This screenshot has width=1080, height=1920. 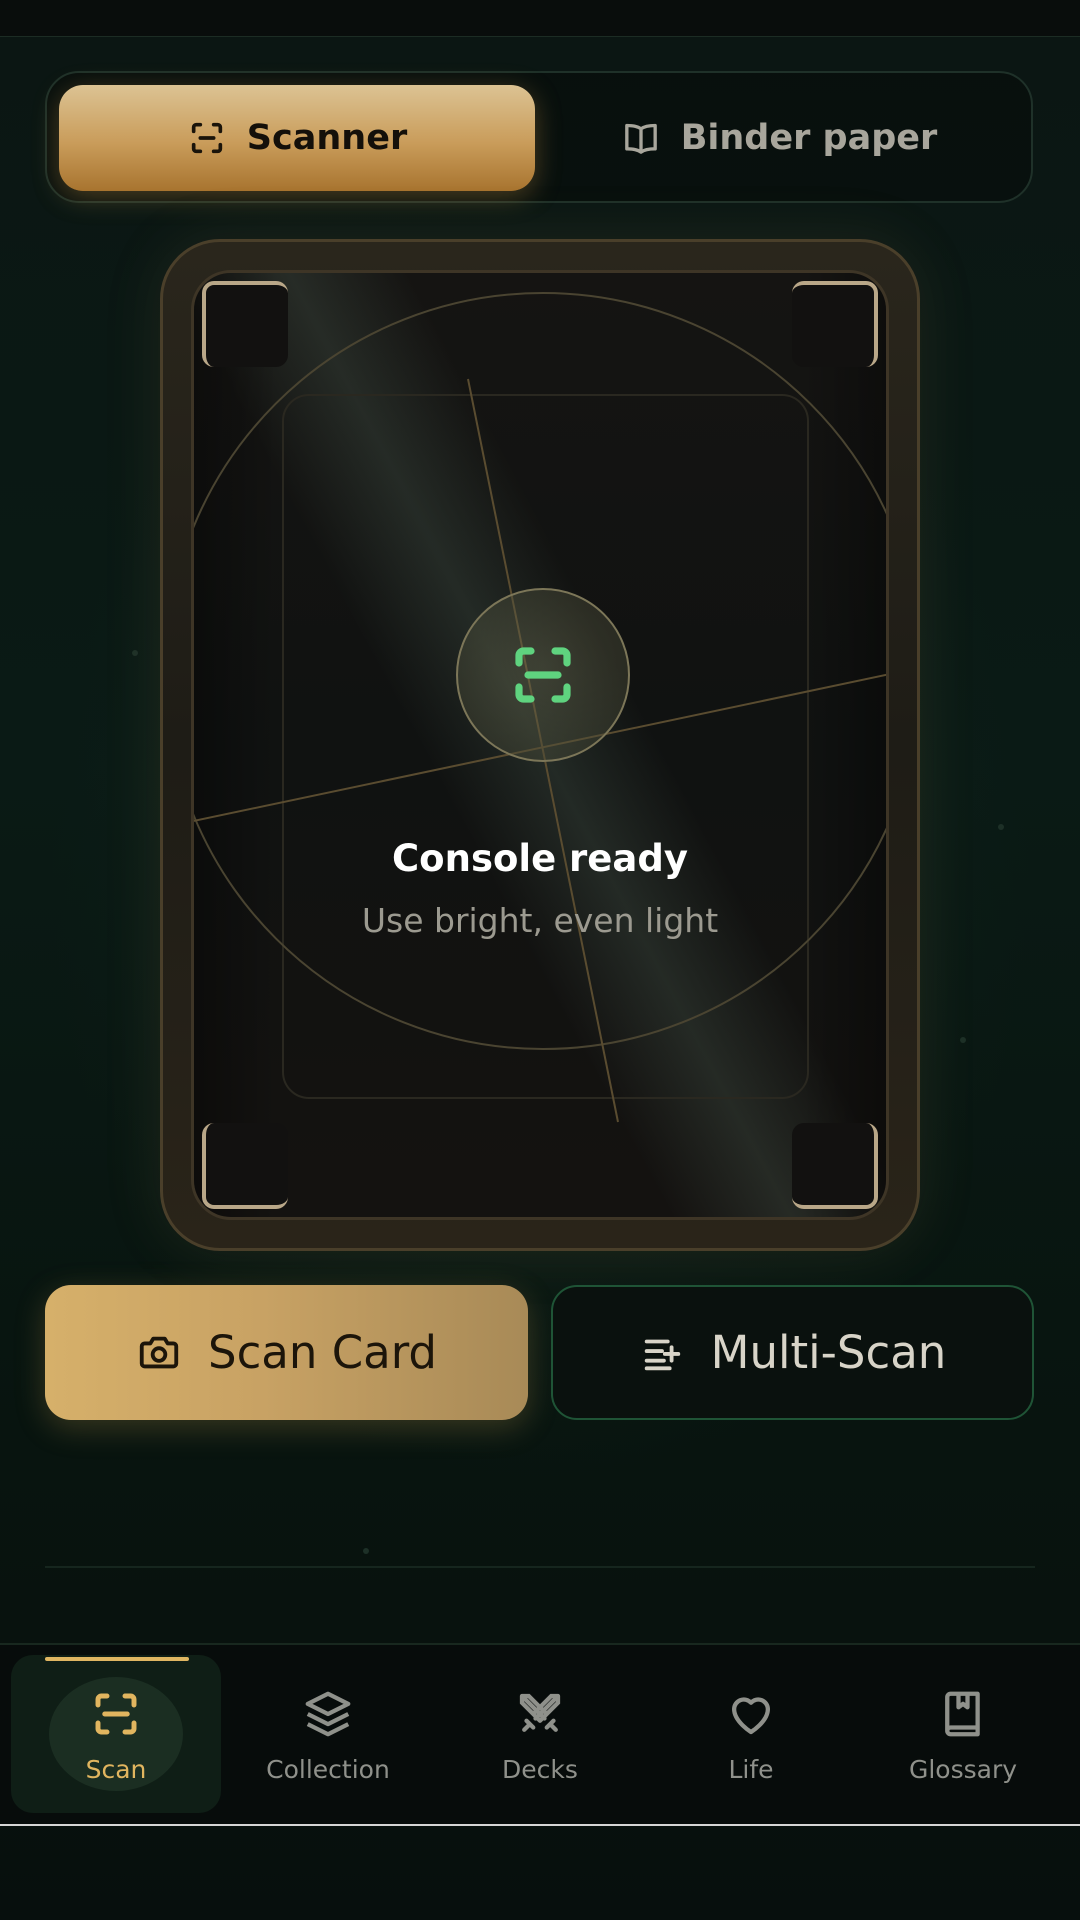 I want to click on nav-label: Scan, so click(x=116, y=1769).